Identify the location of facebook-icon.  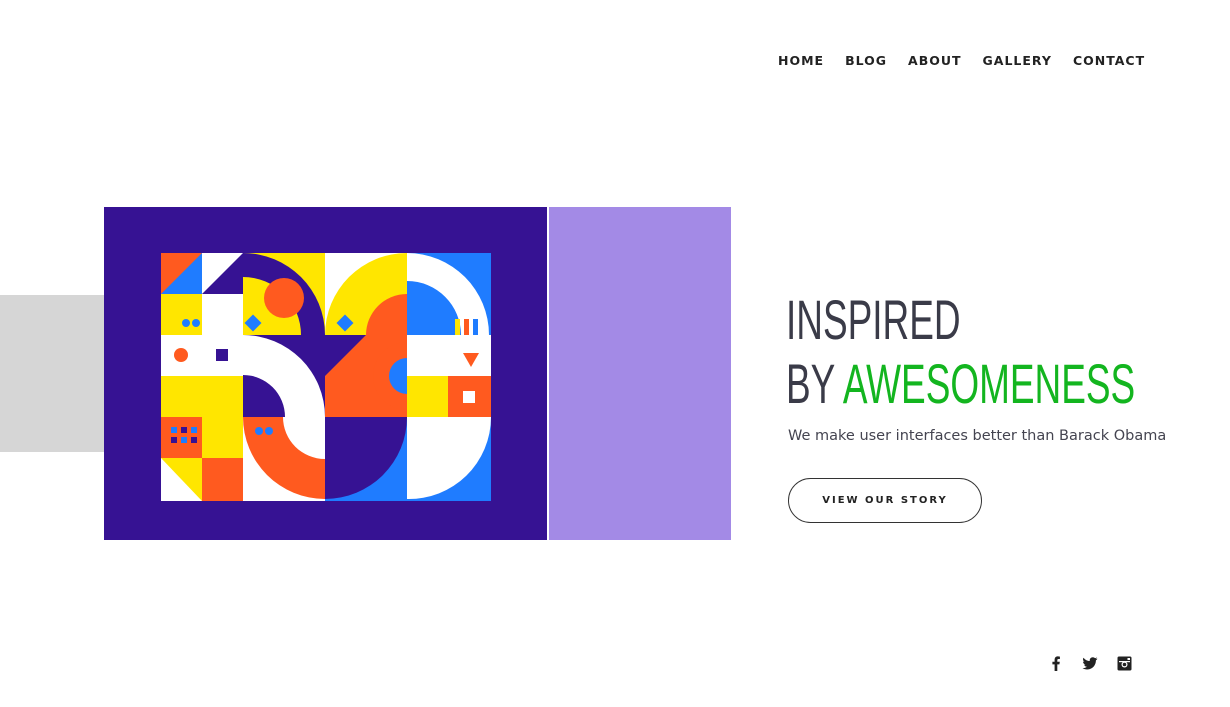
(1056, 663).